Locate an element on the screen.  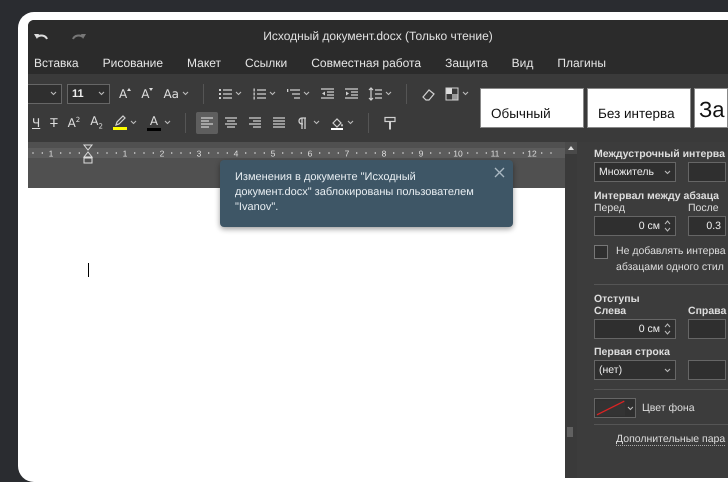
ruler-number: 9 is located at coordinates (421, 153).